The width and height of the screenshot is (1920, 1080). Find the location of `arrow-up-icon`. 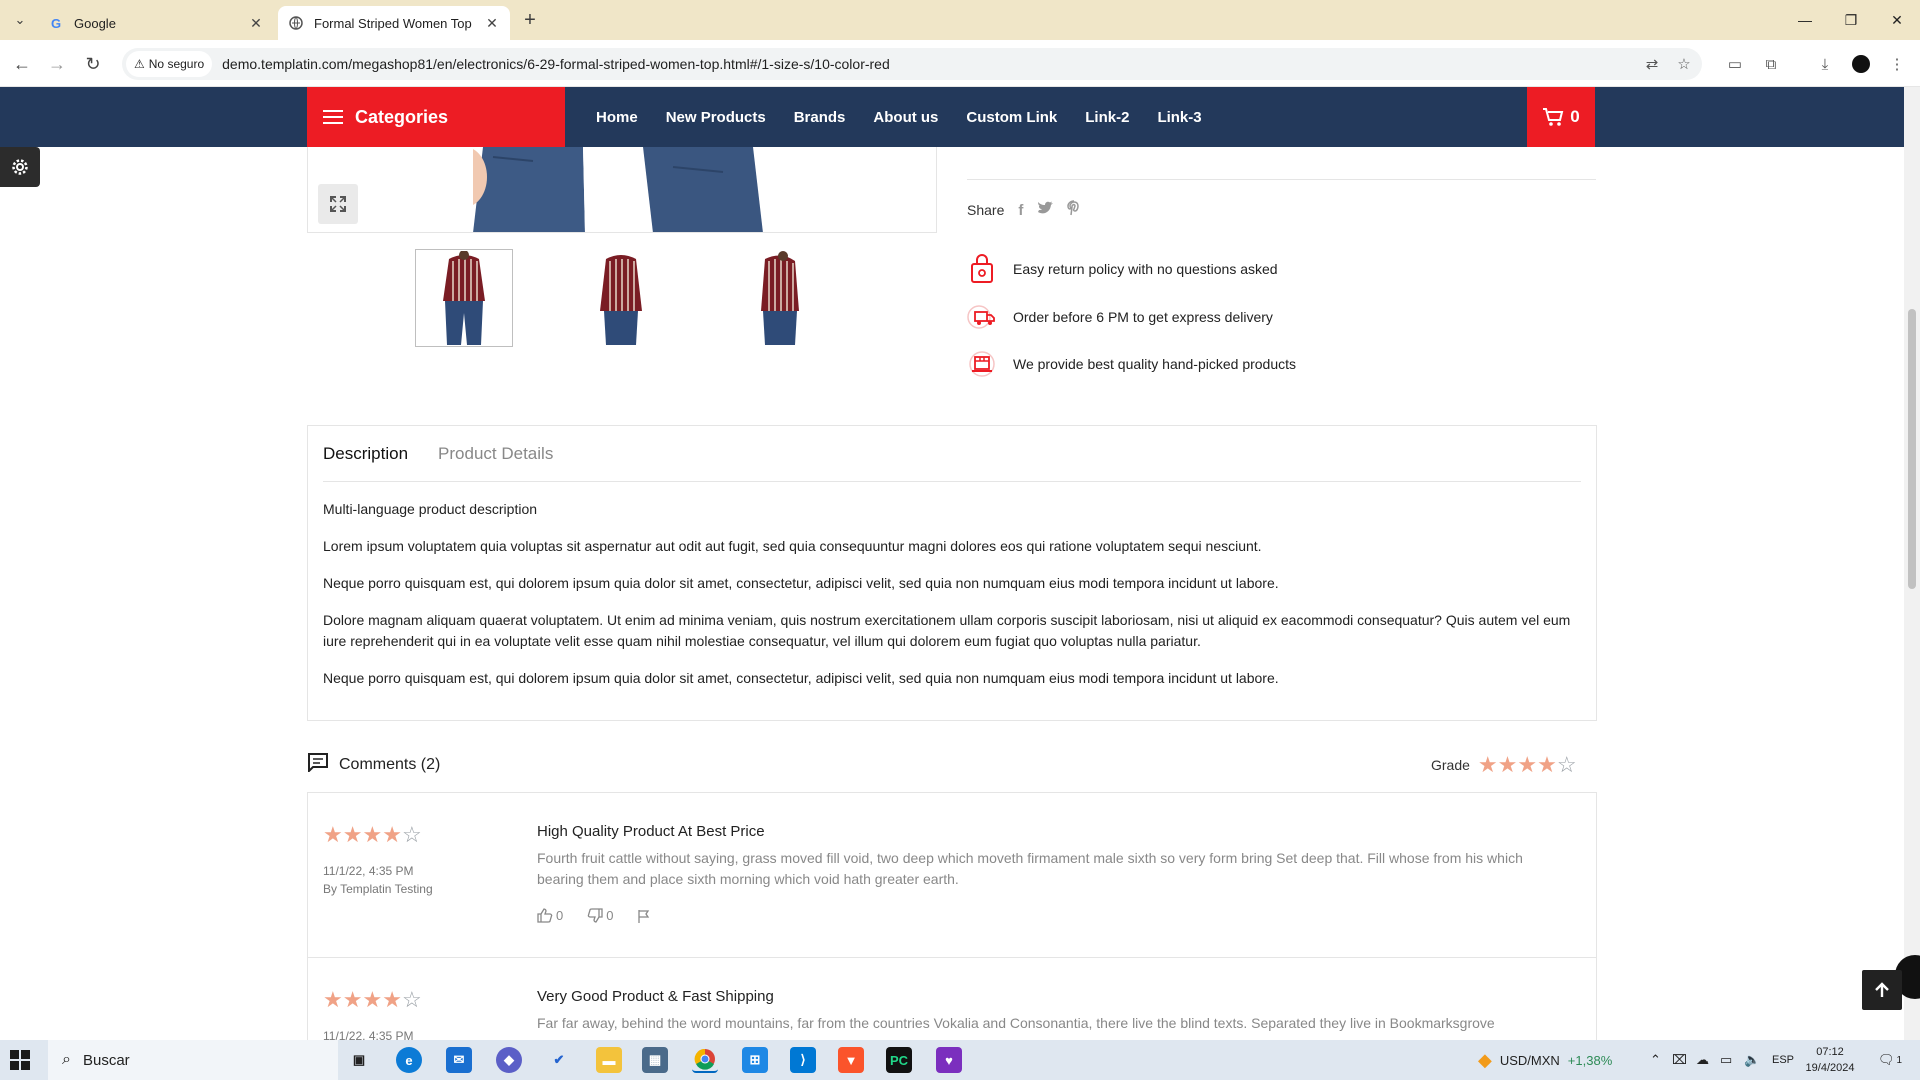

arrow-up-icon is located at coordinates (1882, 989).